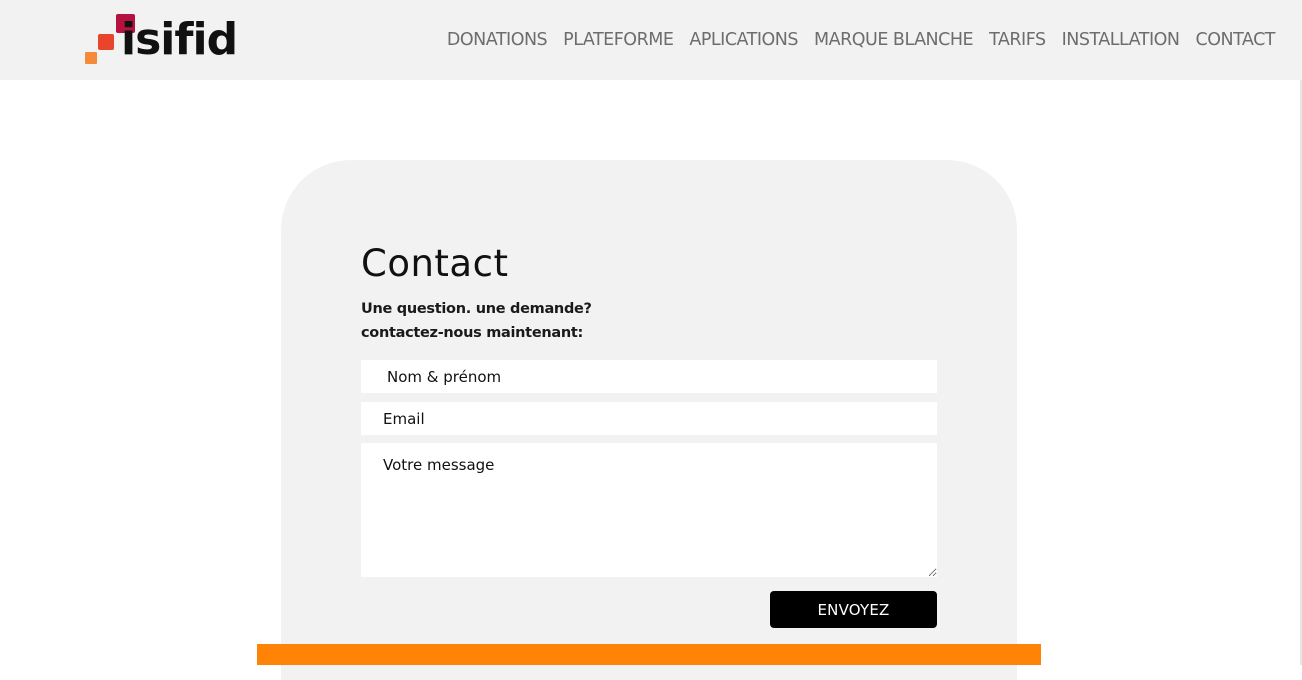  I want to click on logo-wordmark: isifid, so click(179, 39).